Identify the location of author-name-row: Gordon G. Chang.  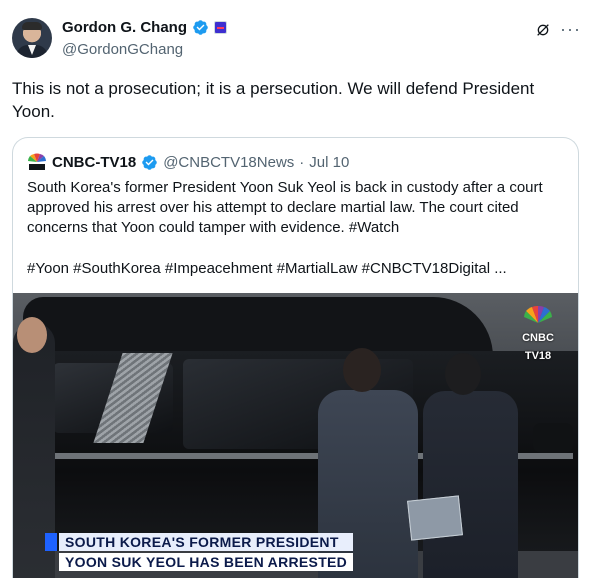
(144, 27).